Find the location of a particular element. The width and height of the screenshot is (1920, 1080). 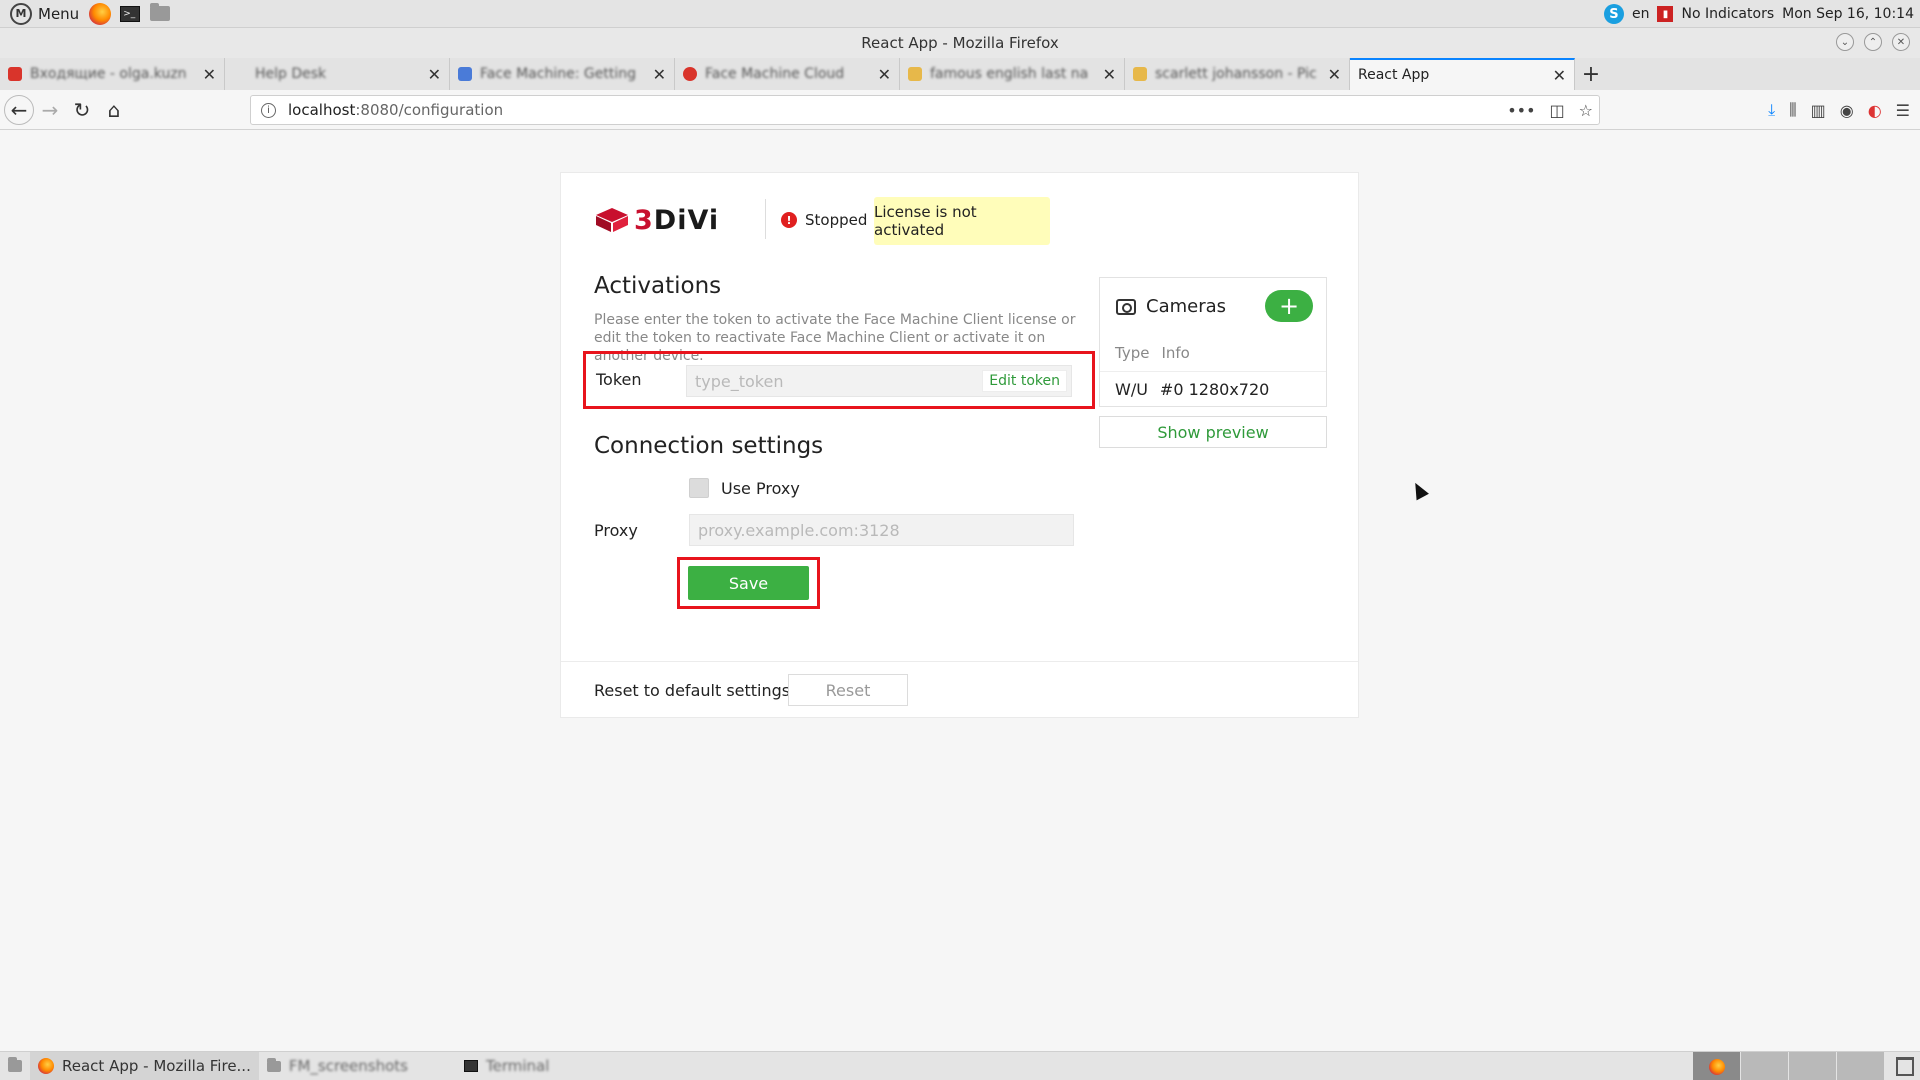

taskbar-terminal: Terminal is located at coordinates (506, 1066).